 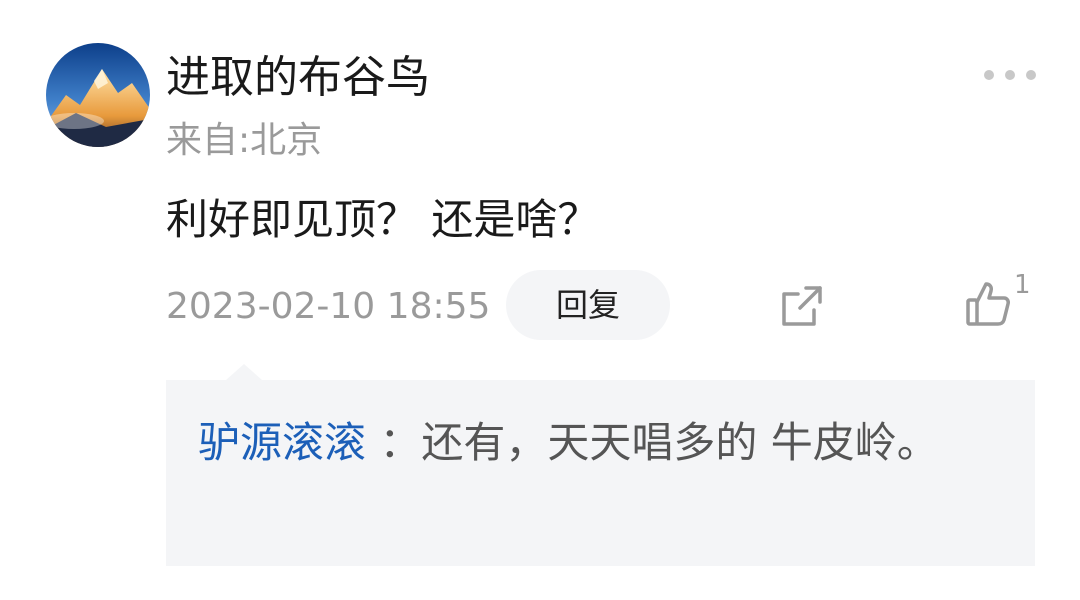 What do you see at coordinates (680, 442) in the screenshot?
I see `sub-reply-text: 还有，天天唱多的 牛皮岭。` at bounding box center [680, 442].